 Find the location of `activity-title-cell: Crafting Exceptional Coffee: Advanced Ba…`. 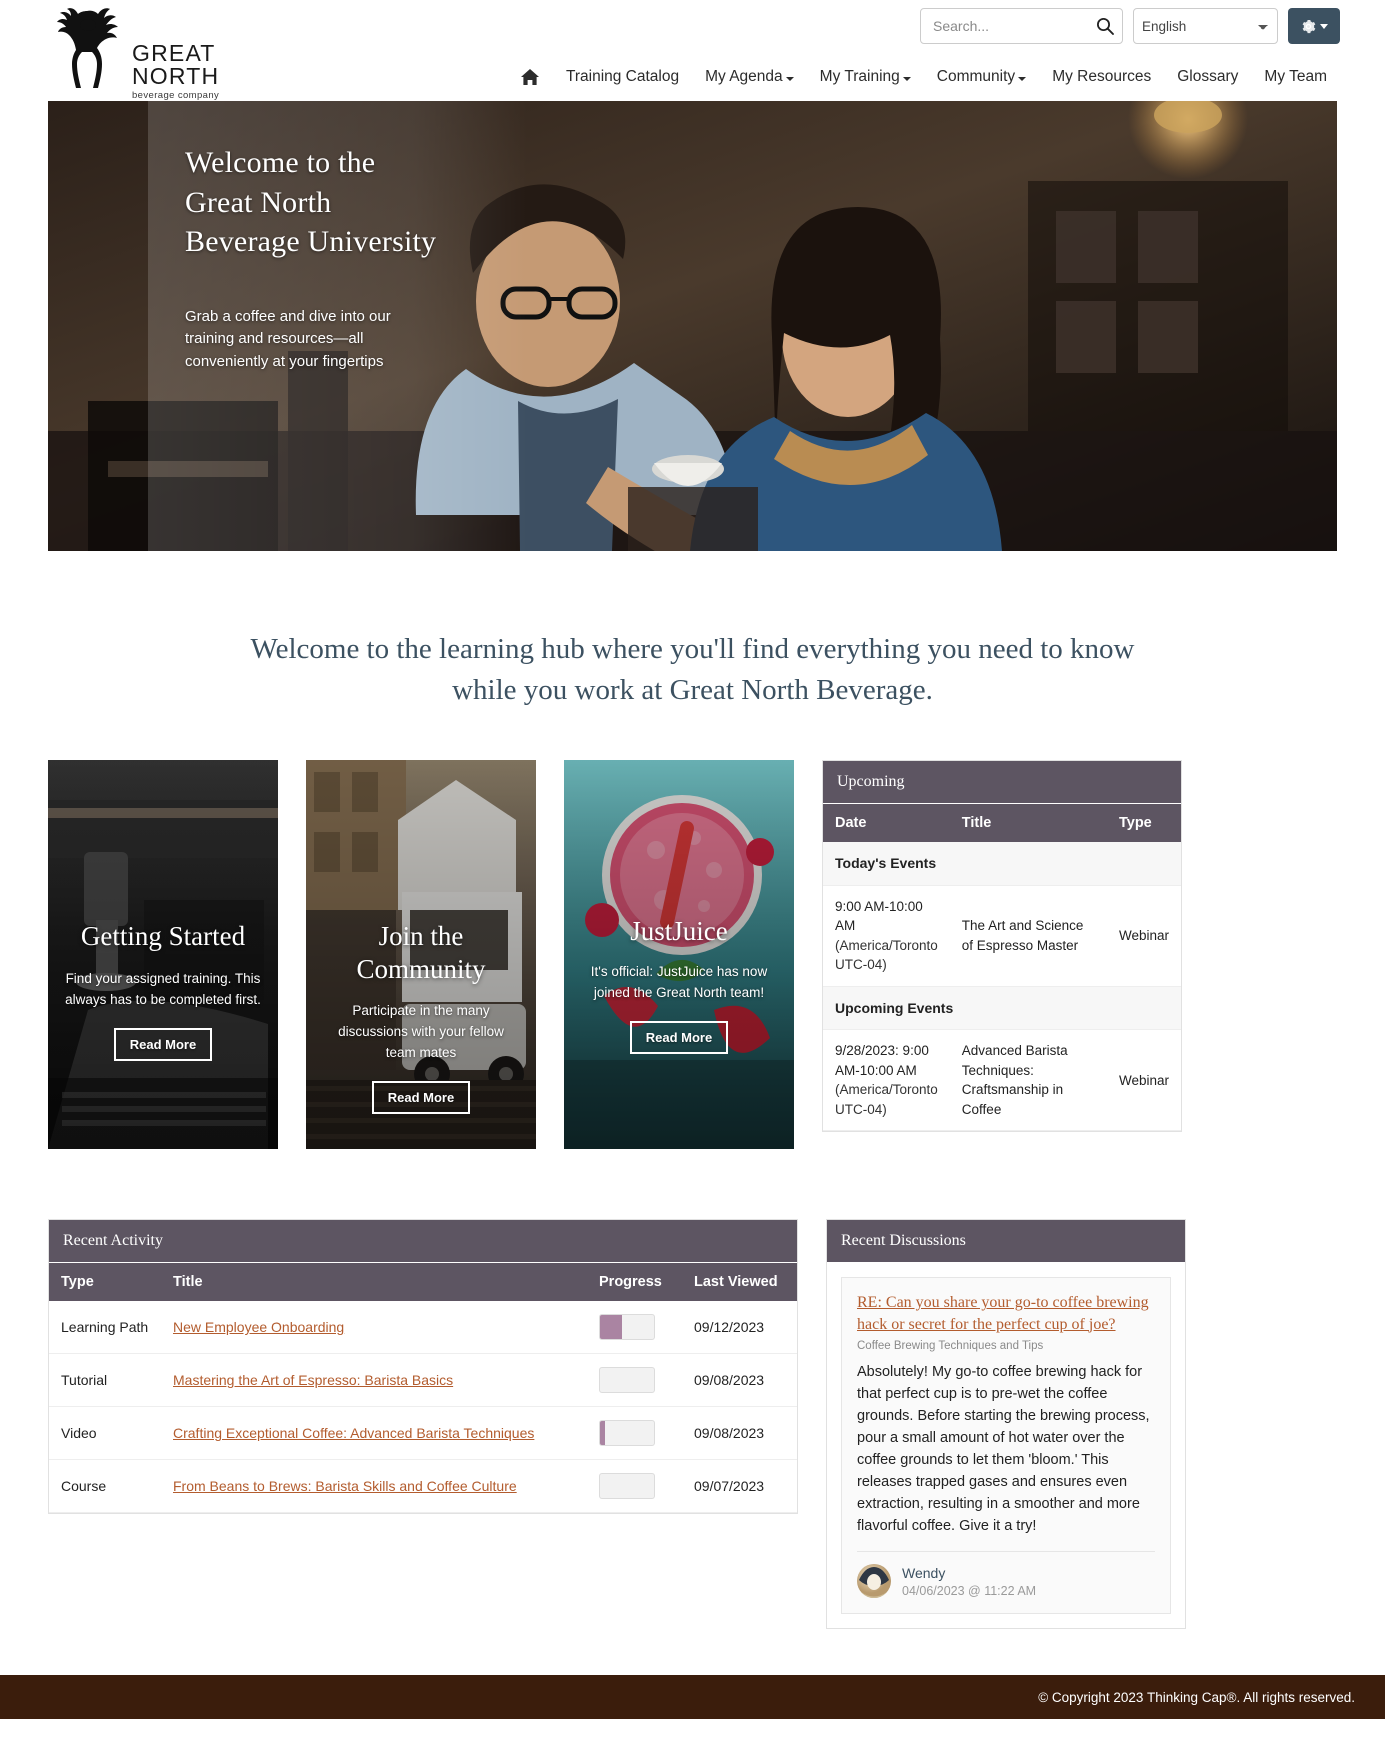

activity-title-cell: Crafting Exceptional Coffee: Advanced Ba… is located at coordinates (374, 1433).